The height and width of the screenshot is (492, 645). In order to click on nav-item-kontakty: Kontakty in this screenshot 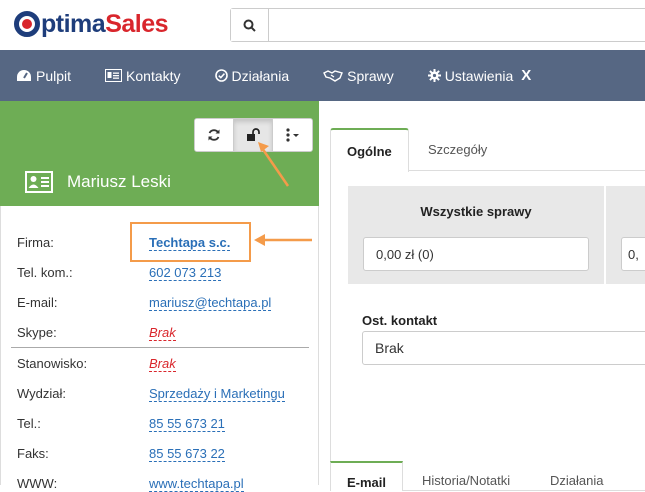, I will do `click(143, 75)`.